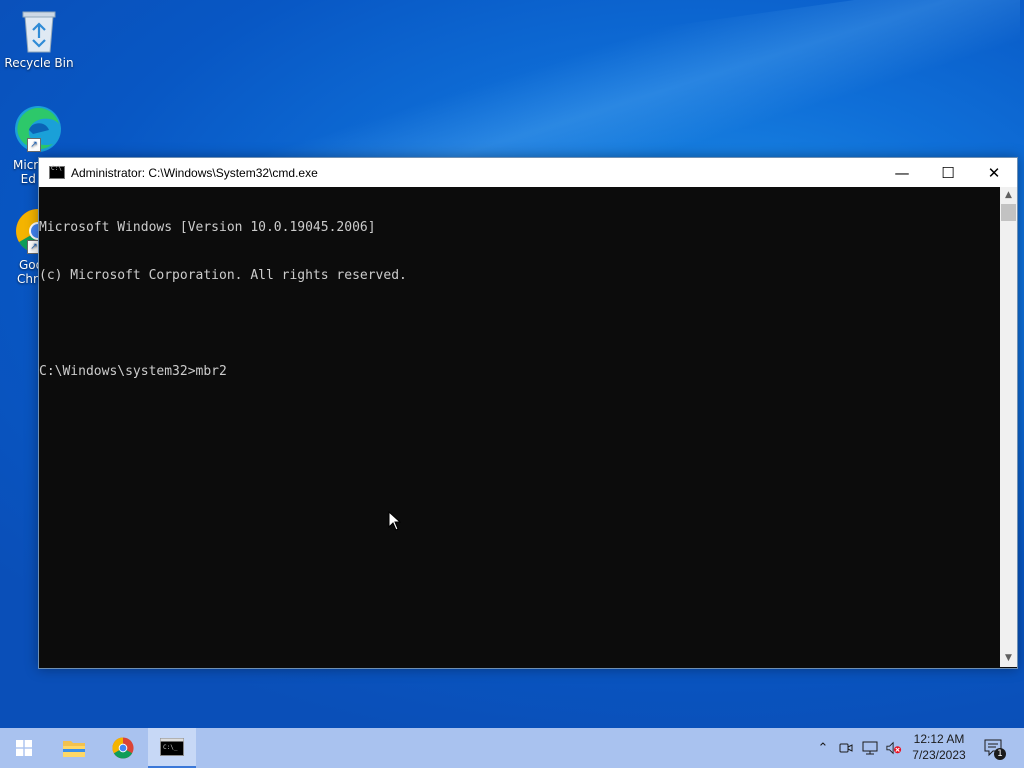 The width and height of the screenshot is (1024, 768). What do you see at coordinates (939, 739) in the screenshot?
I see `clock-time: 12:12 AM` at bounding box center [939, 739].